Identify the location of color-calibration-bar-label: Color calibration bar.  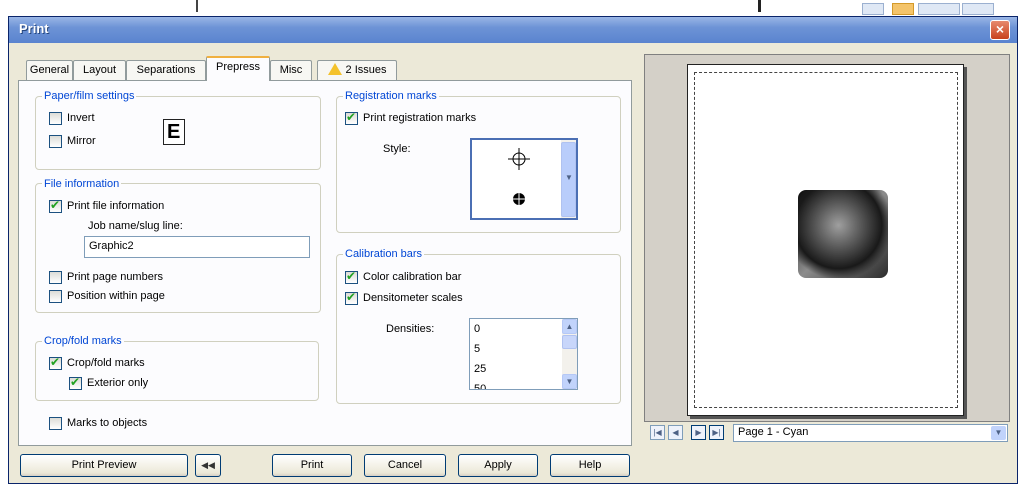
(412, 277).